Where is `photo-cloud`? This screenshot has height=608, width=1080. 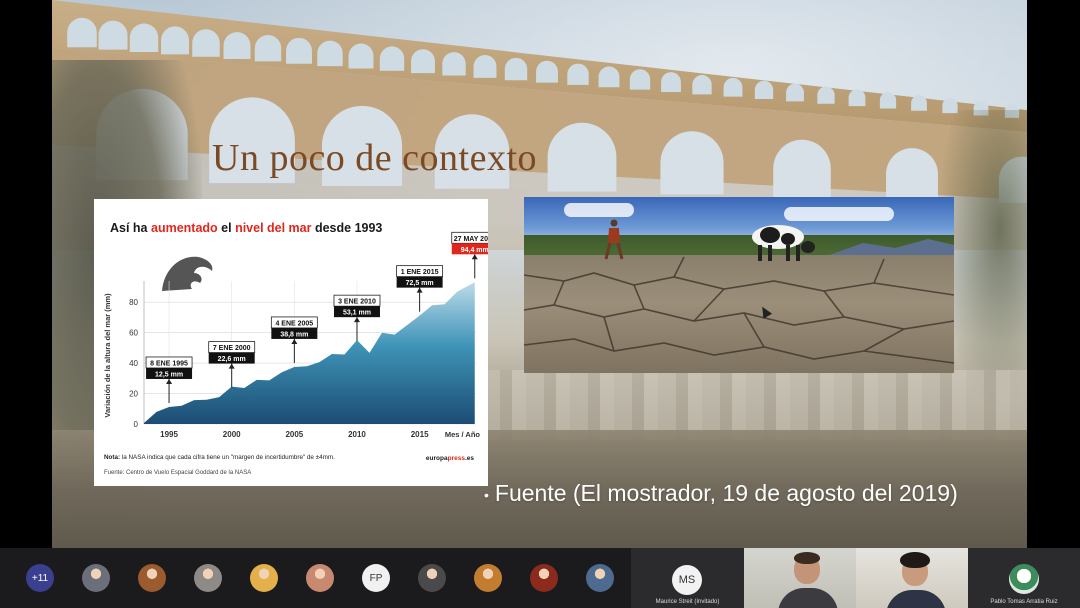
photo-cloud is located at coordinates (599, 210).